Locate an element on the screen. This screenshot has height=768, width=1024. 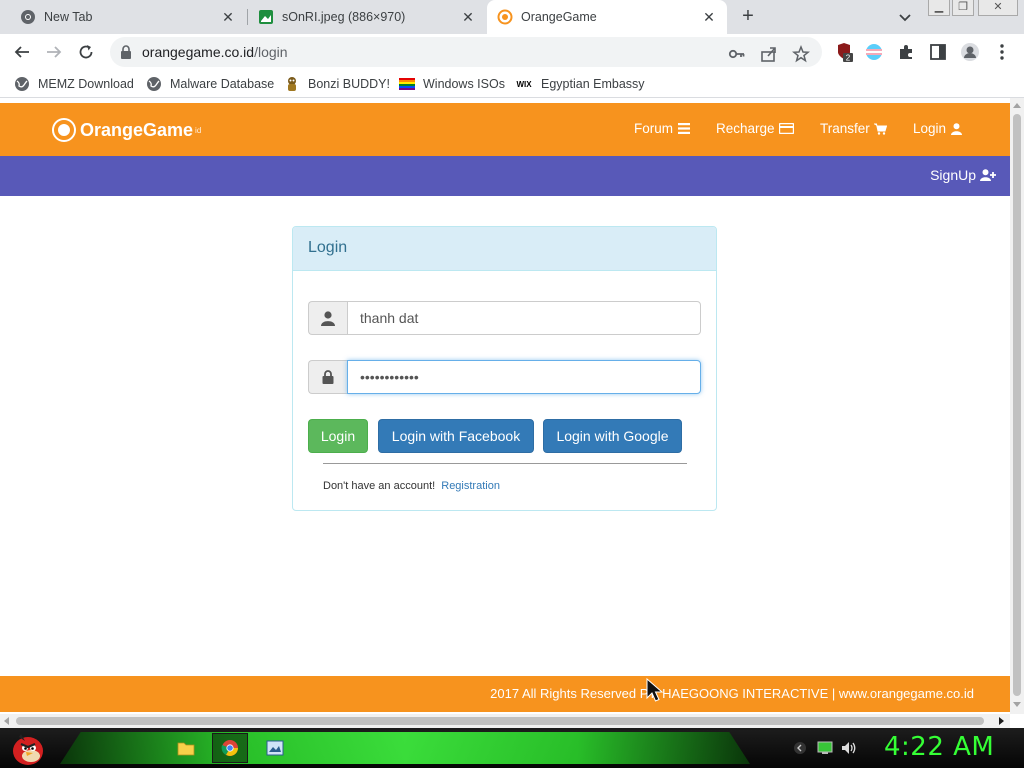
start-button is located at coordinates (28, 749).